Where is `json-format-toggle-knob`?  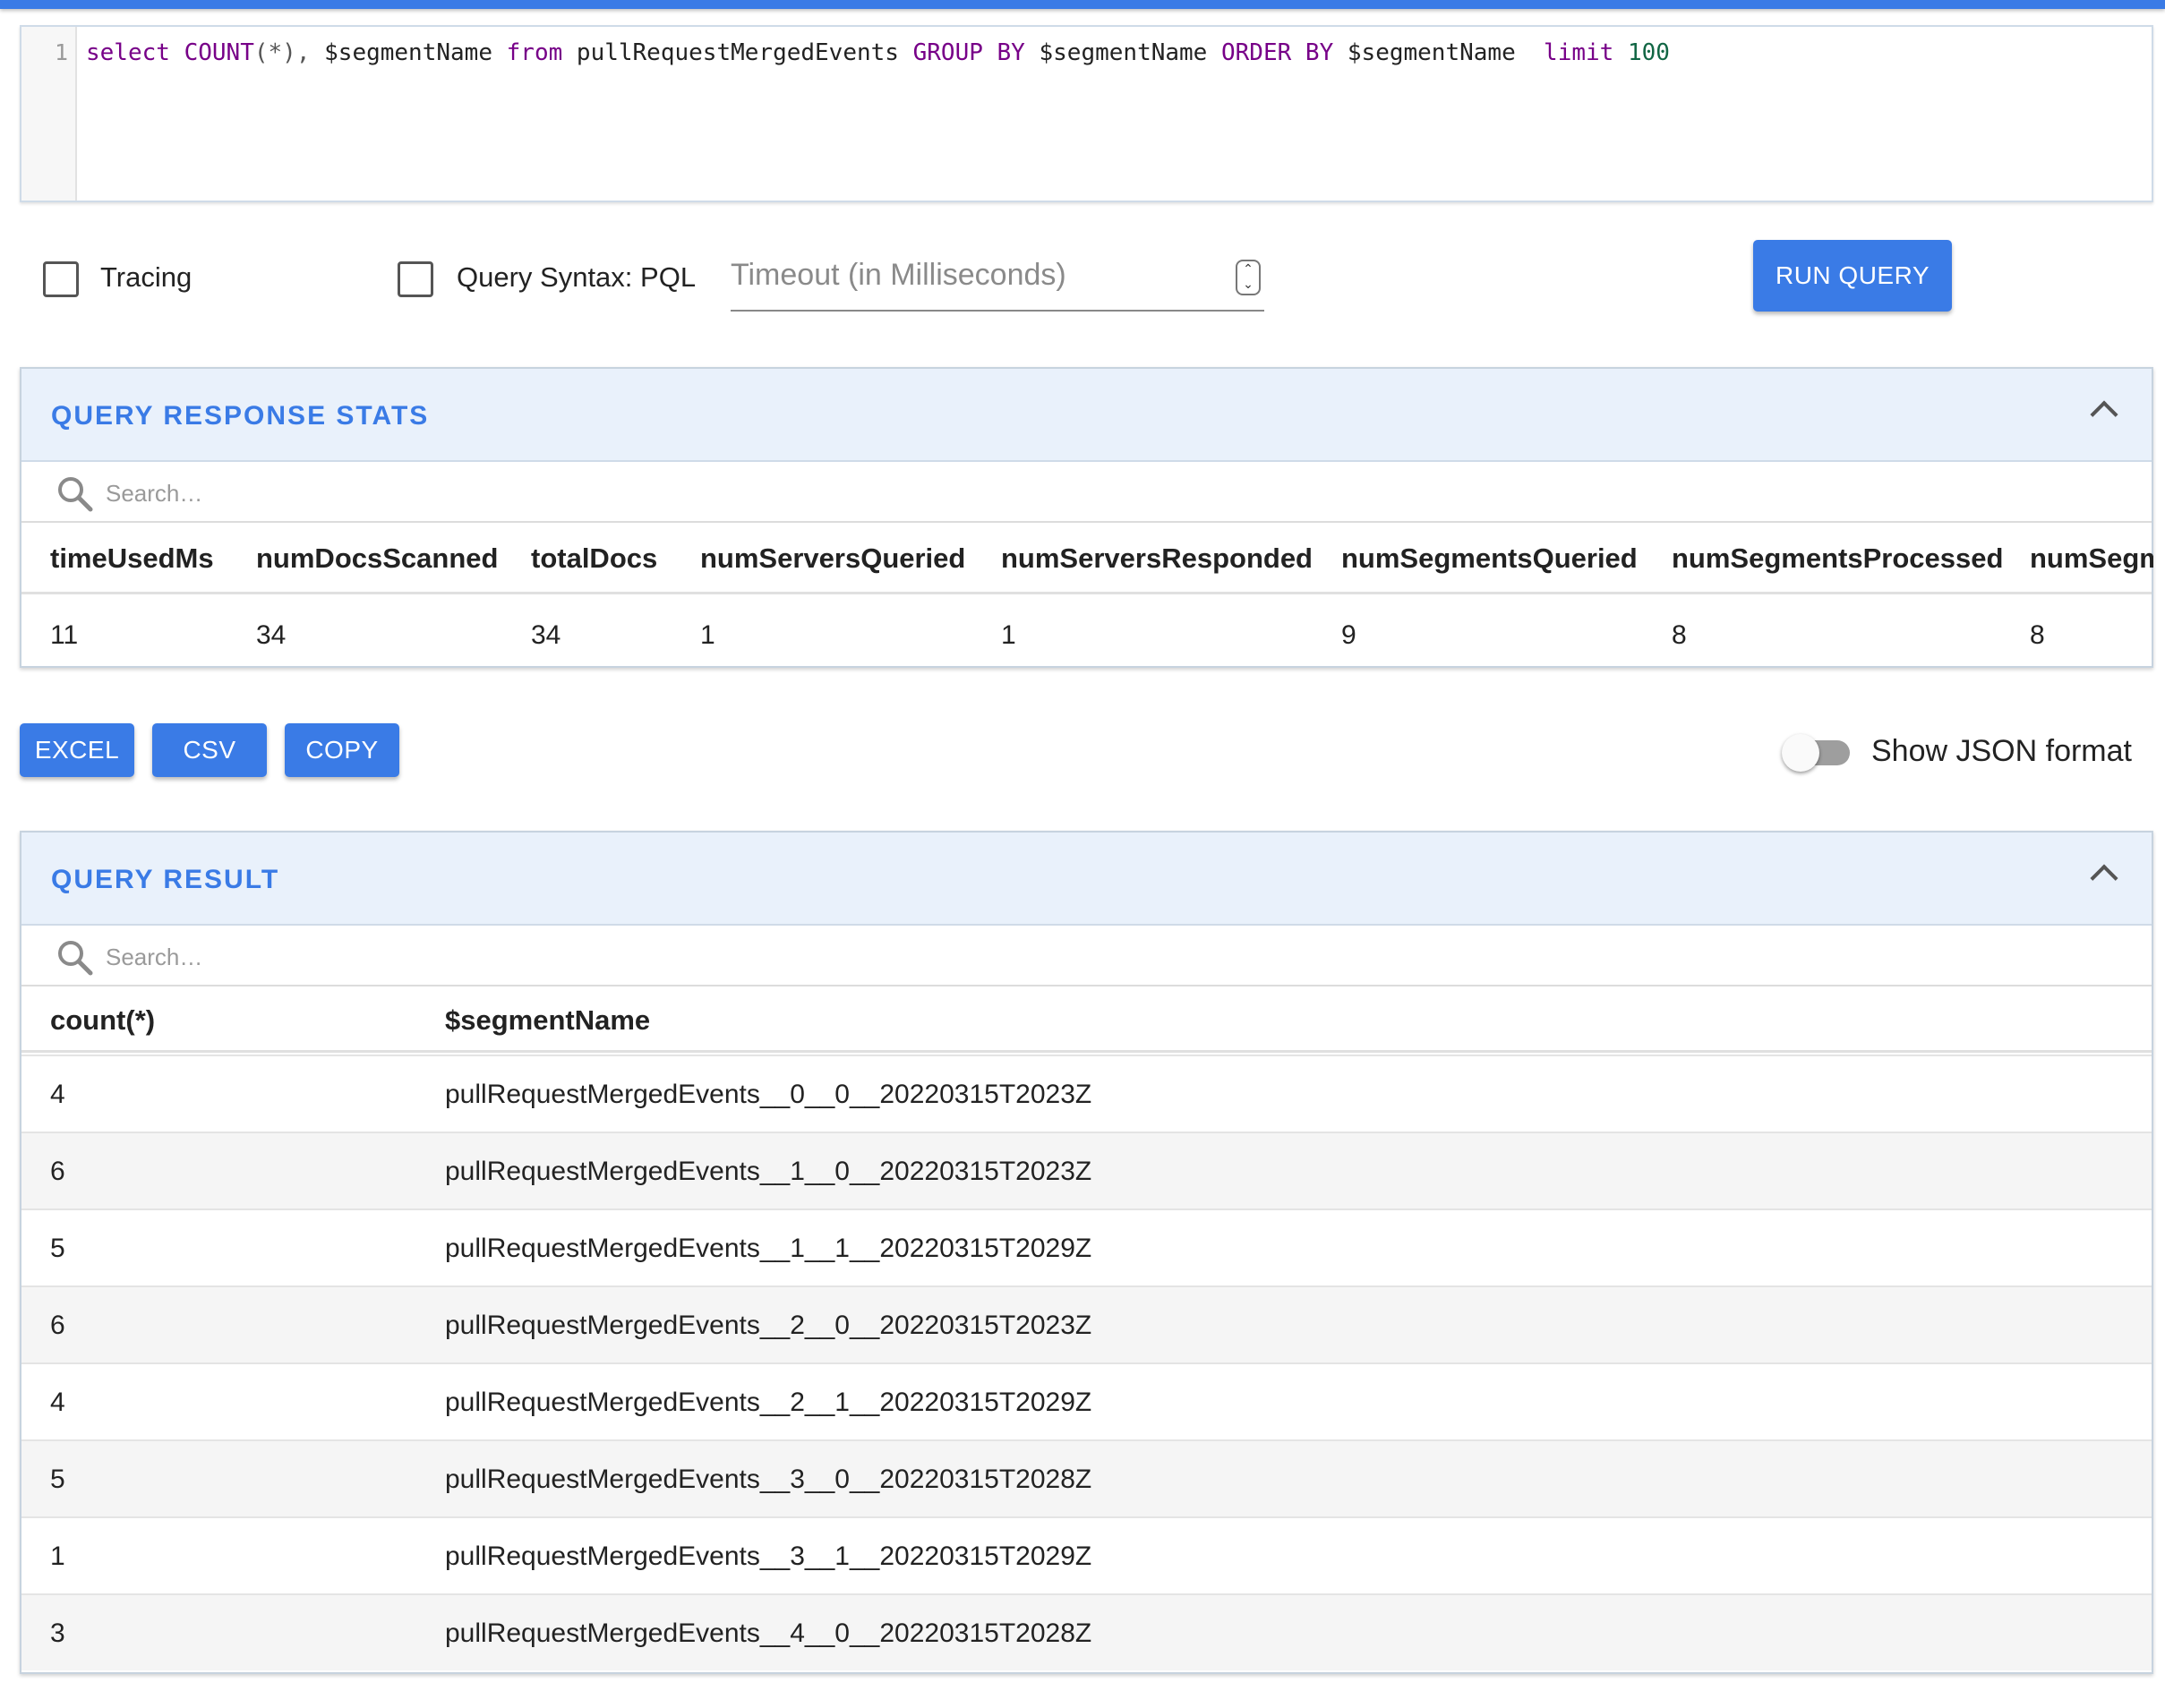 json-format-toggle-knob is located at coordinates (1800, 753).